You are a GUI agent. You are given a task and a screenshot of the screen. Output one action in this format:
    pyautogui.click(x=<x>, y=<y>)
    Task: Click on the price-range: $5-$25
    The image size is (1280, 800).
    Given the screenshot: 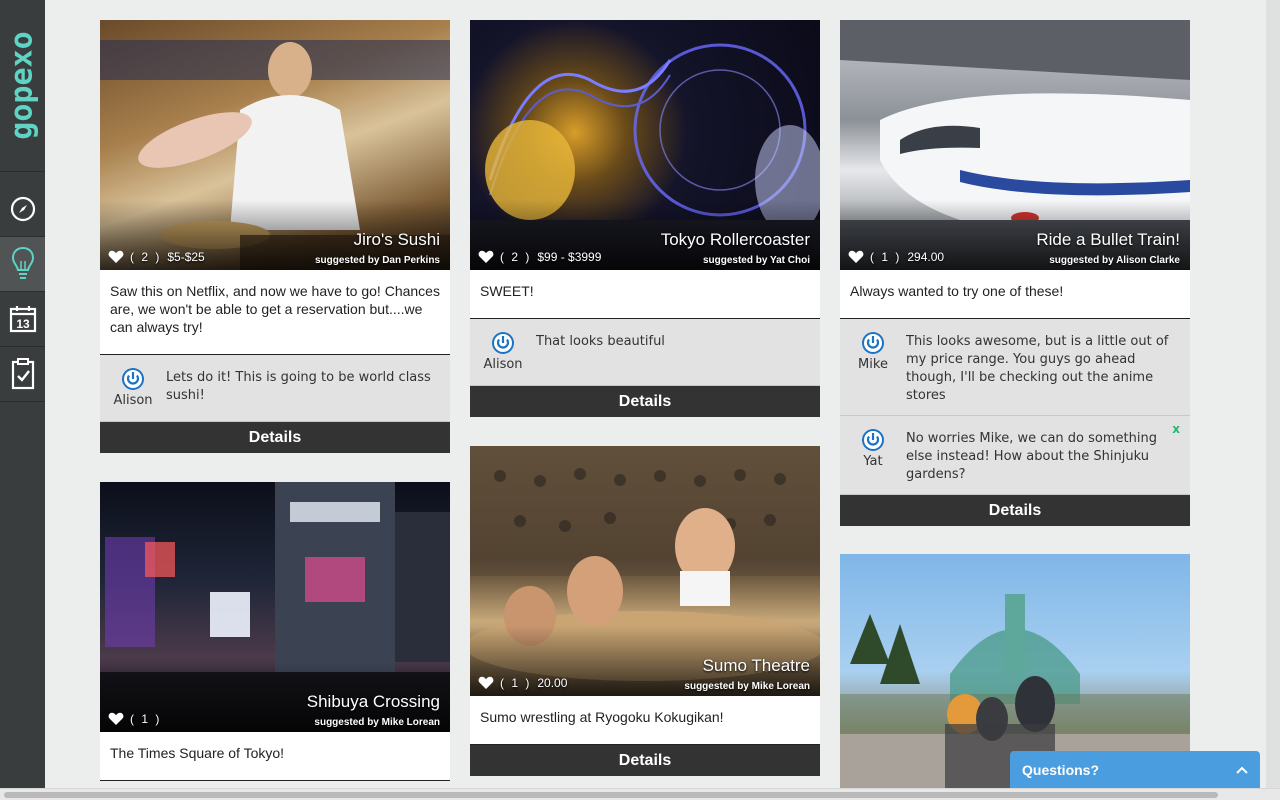 What is the action you would take?
    pyautogui.click(x=186, y=257)
    